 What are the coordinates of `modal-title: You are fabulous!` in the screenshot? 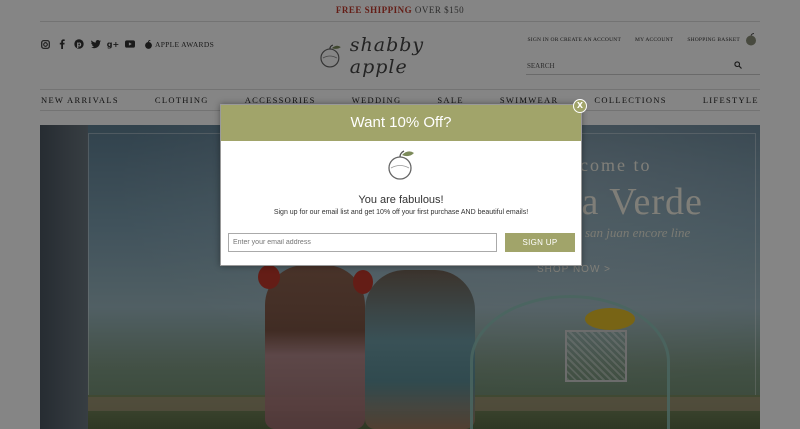 It's located at (401, 200).